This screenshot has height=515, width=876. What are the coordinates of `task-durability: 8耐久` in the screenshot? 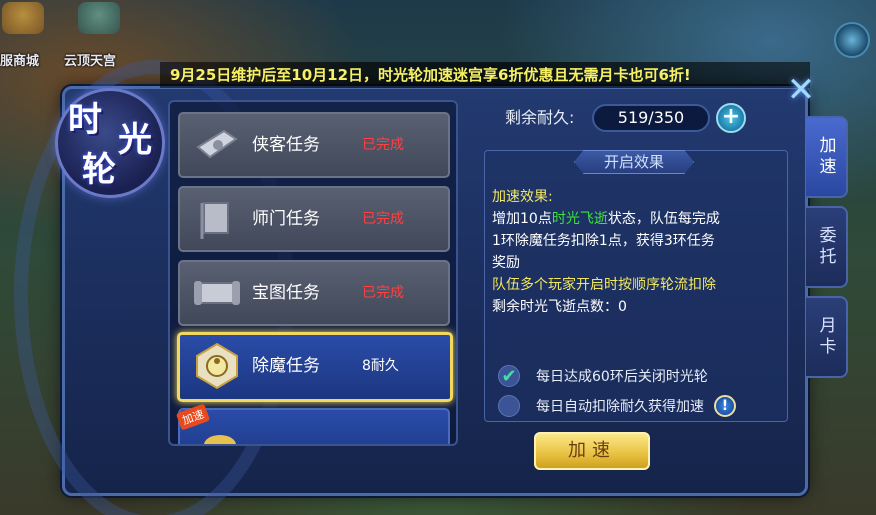 It's located at (380, 366).